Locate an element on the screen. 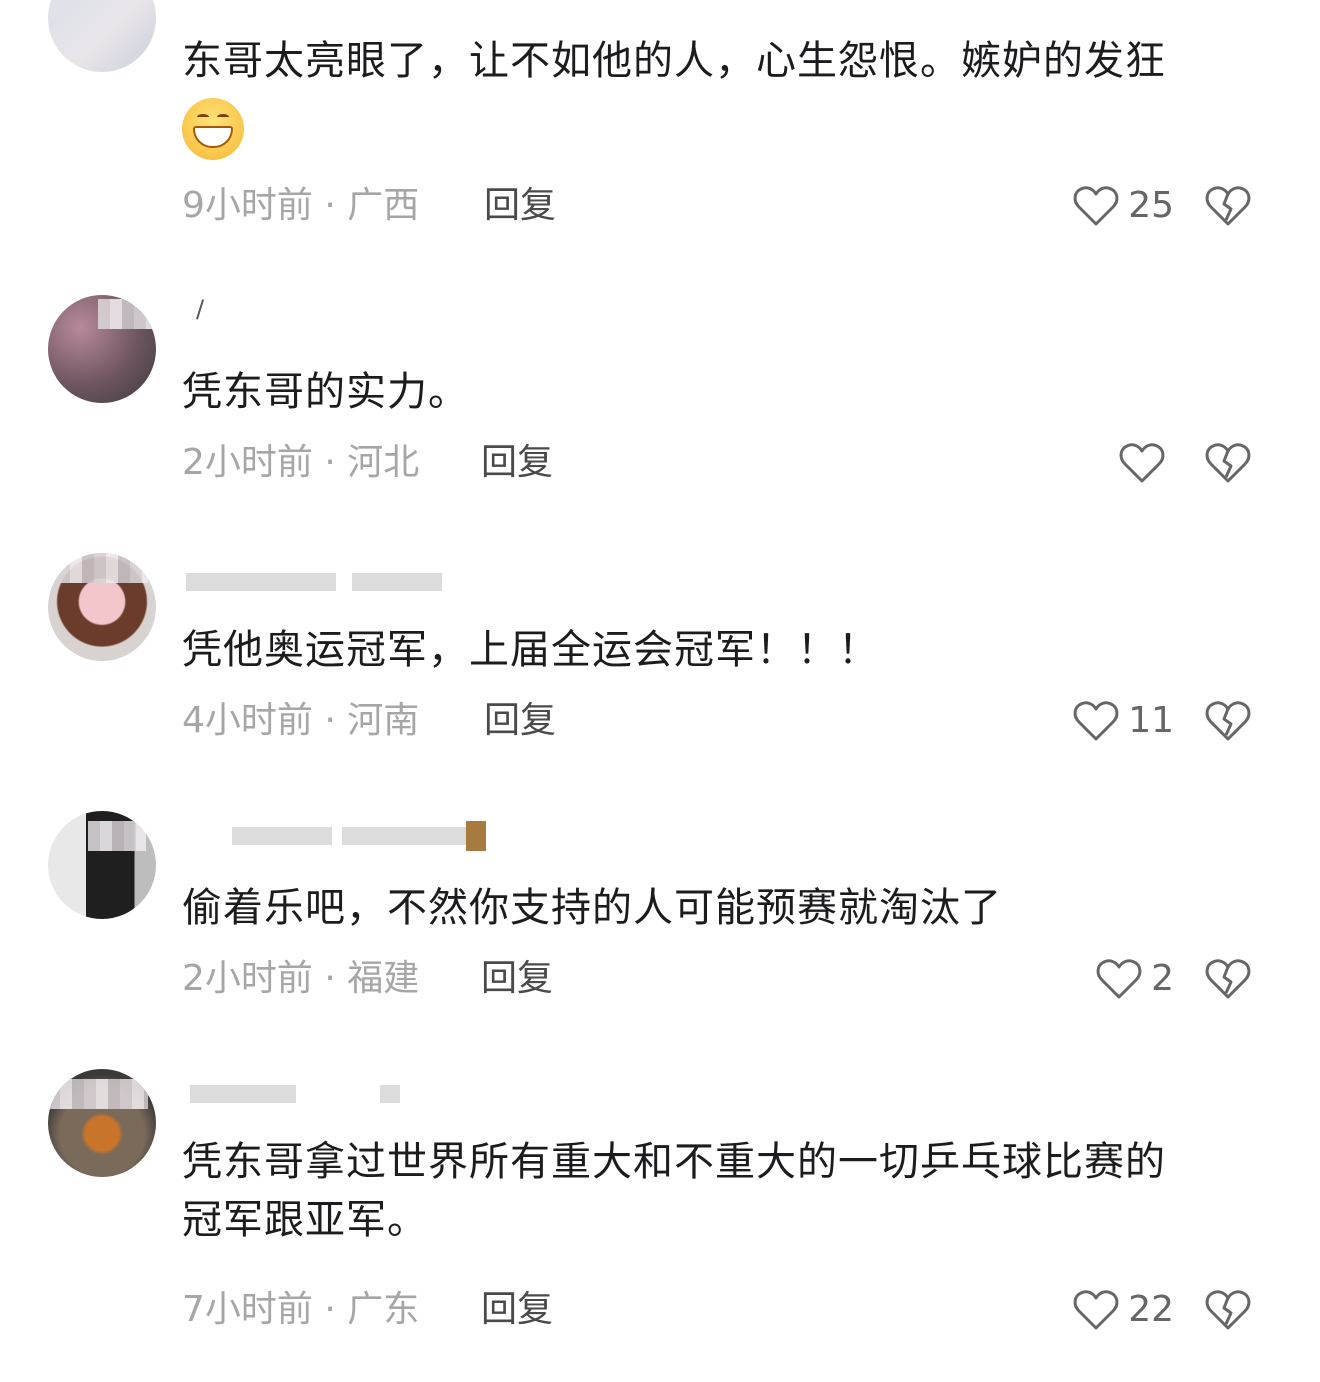 The image size is (1320, 1382). like-button is located at coordinates (1146, 463).